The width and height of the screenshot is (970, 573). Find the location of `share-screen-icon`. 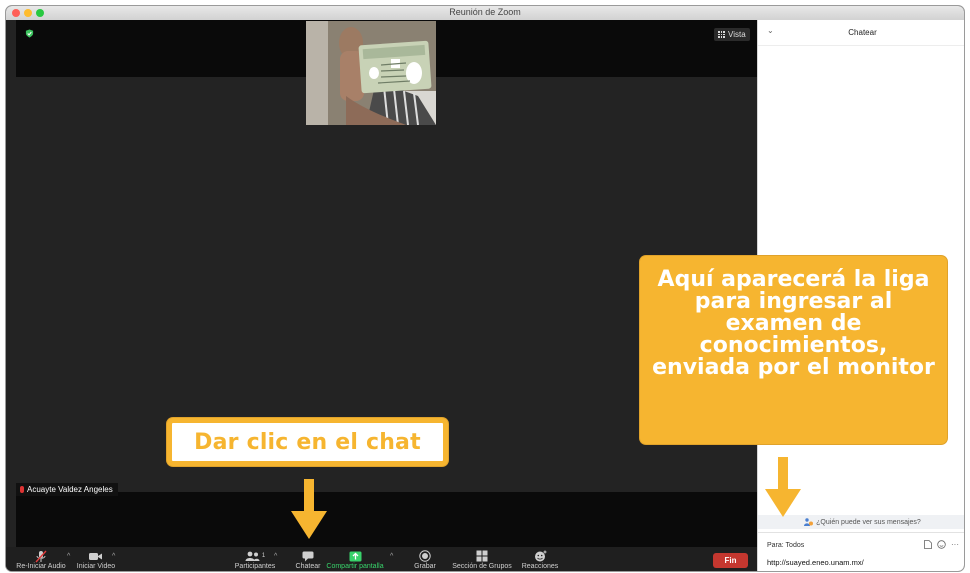

share-screen-icon is located at coordinates (355, 556).